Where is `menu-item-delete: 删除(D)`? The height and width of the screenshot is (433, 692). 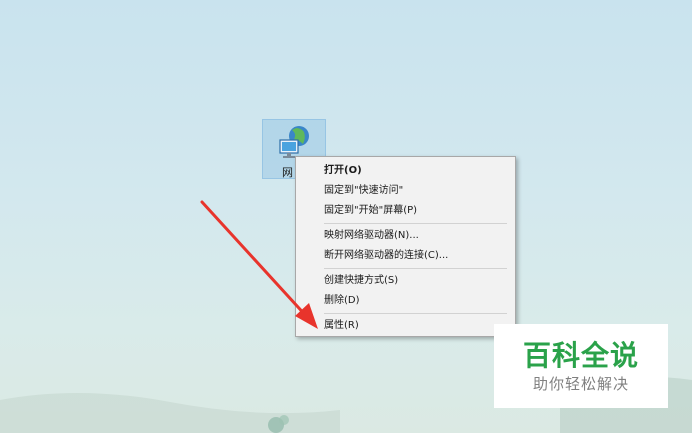 menu-item-delete: 删除(D) is located at coordinates (405, 301).